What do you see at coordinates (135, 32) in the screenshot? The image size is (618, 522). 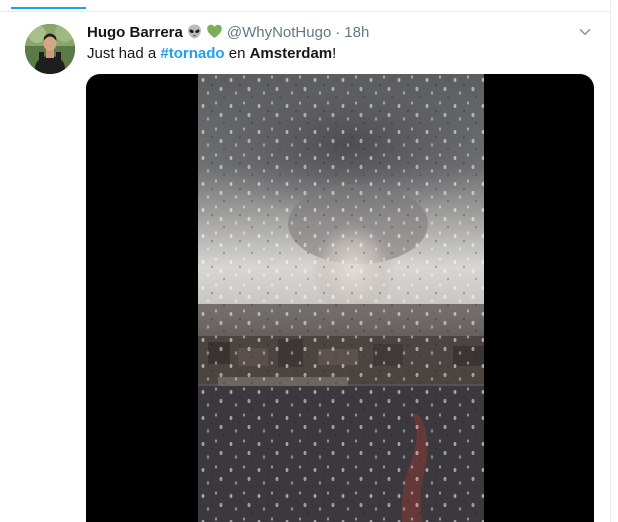 I see `display-name: Hugo Barrera` at bounding box center [135, 32].